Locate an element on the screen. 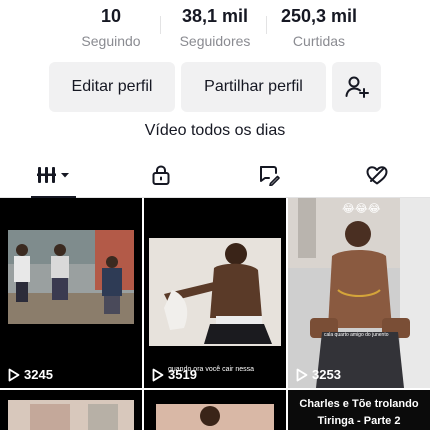  following-label: Seguindo is located at coordinates (111, 41).